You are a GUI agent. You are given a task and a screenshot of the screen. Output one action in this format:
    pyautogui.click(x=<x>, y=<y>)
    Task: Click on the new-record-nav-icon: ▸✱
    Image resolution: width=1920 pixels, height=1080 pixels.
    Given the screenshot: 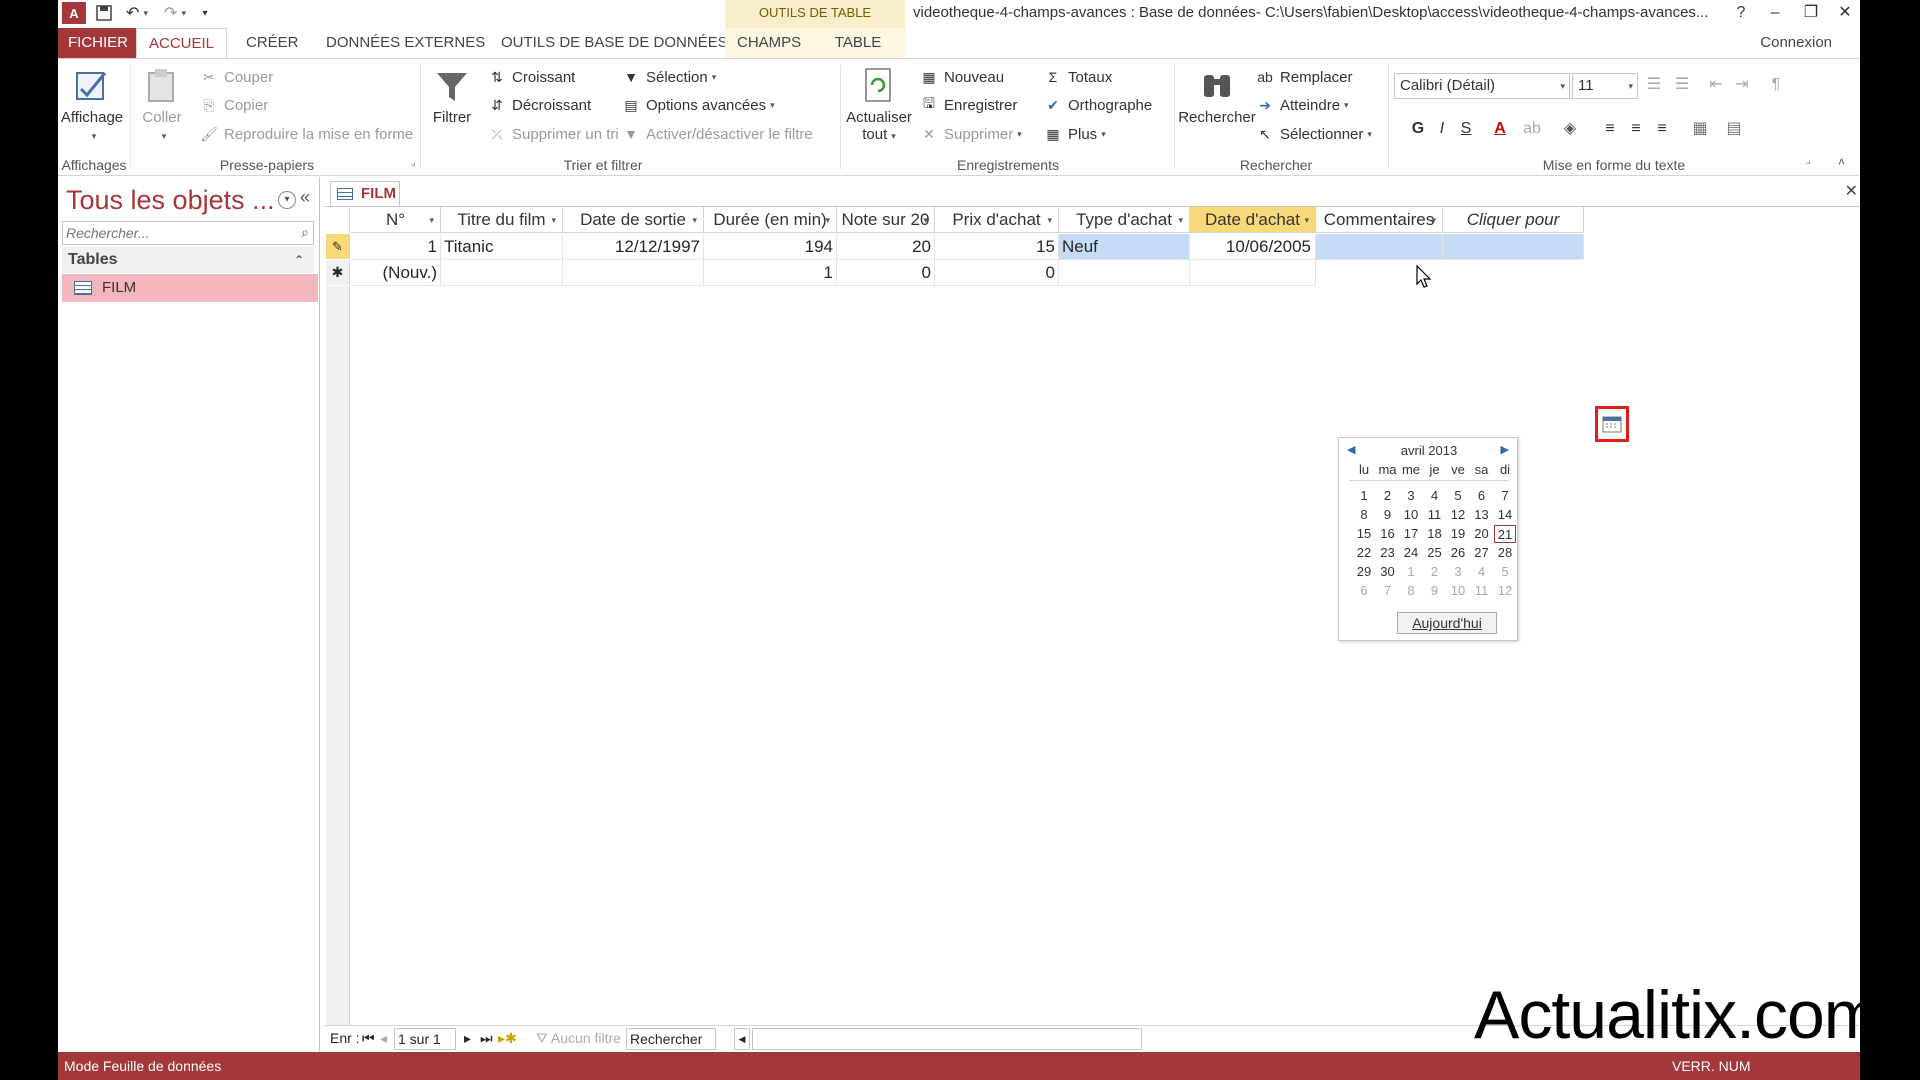 What is the action you would take?
    pyautogui.click(x=507, y=1038)
    